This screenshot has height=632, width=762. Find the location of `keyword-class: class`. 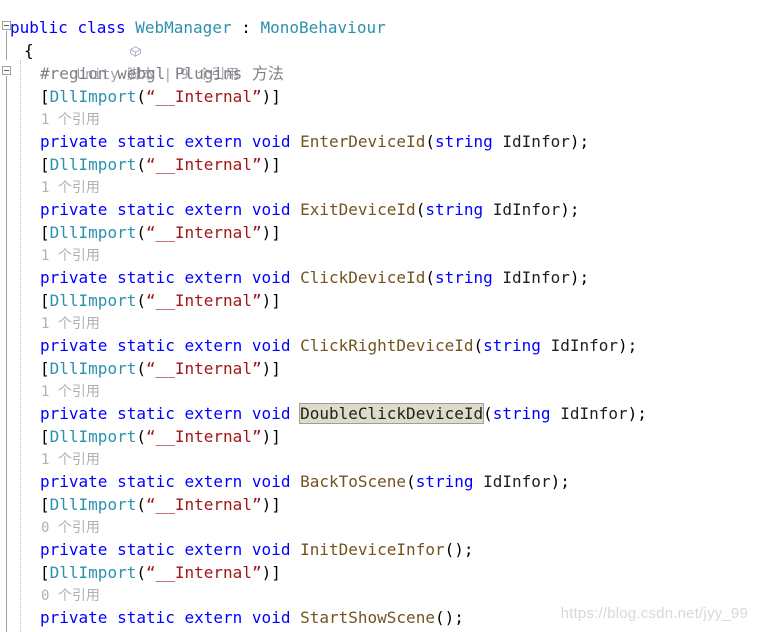

keyword-class: class is located at coordinates (101, 27).